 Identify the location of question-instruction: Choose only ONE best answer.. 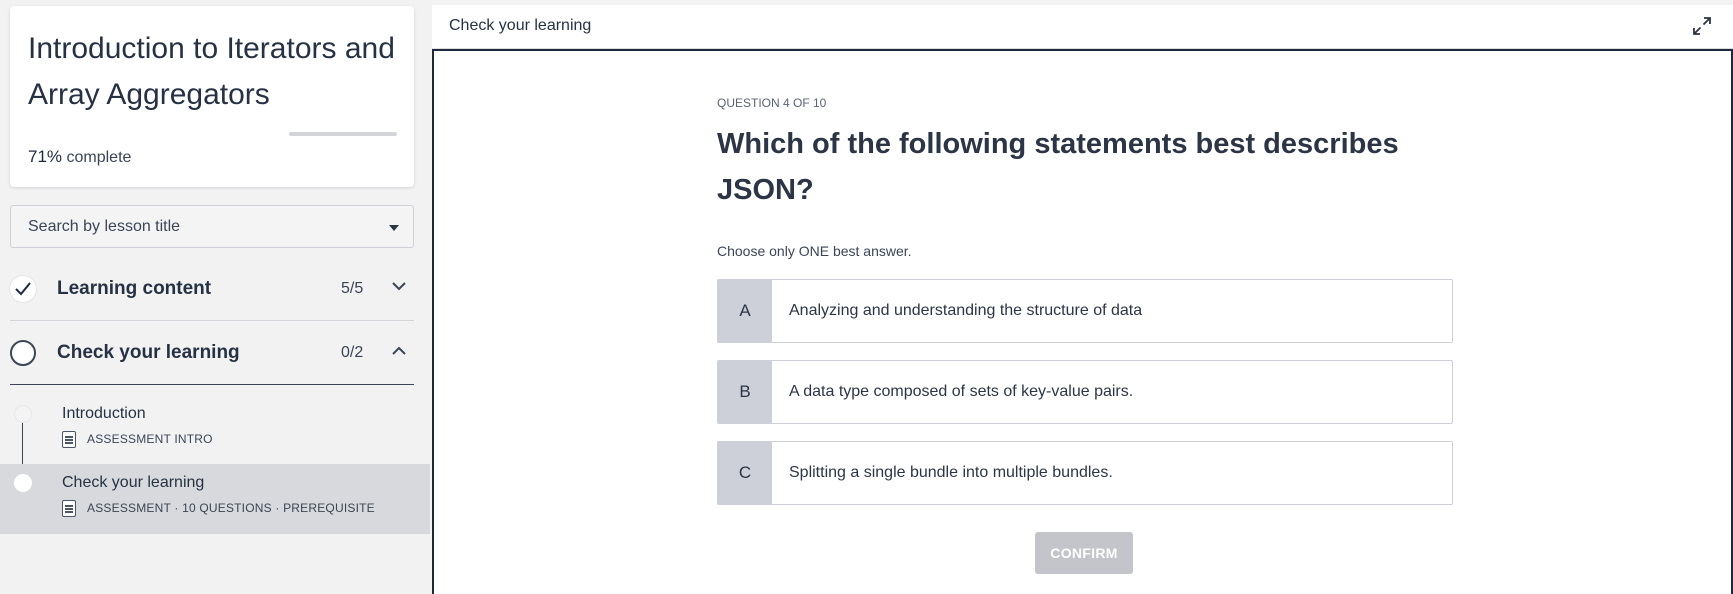
(814, 251).